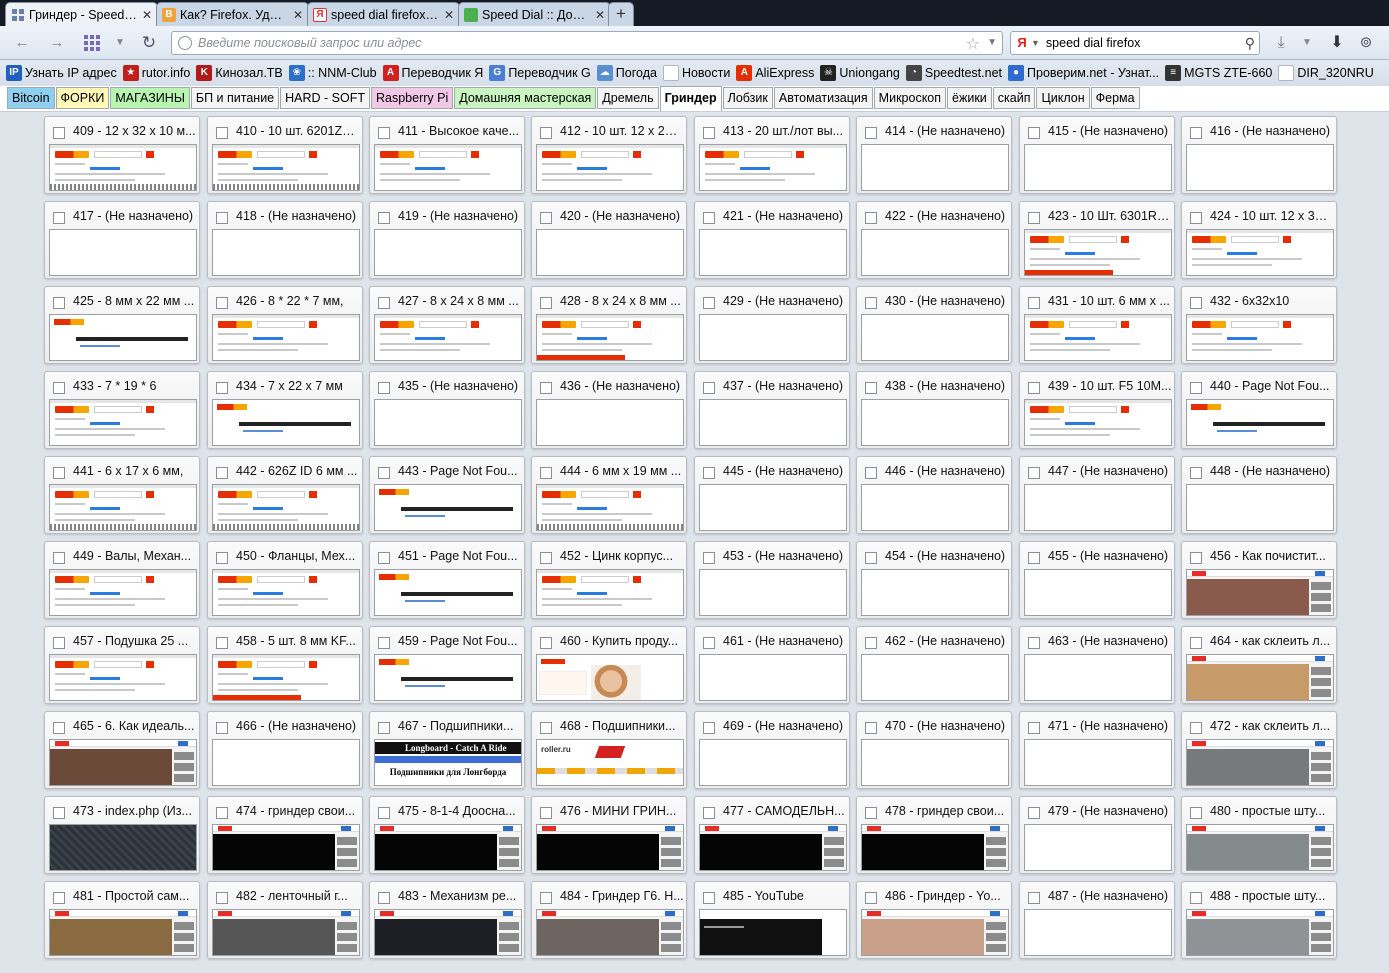 Image resolution: width=1389 pixels, height=973 pixels. I want to click on speed-dial-item: 420 - (Не назначено), so click(609, 240).